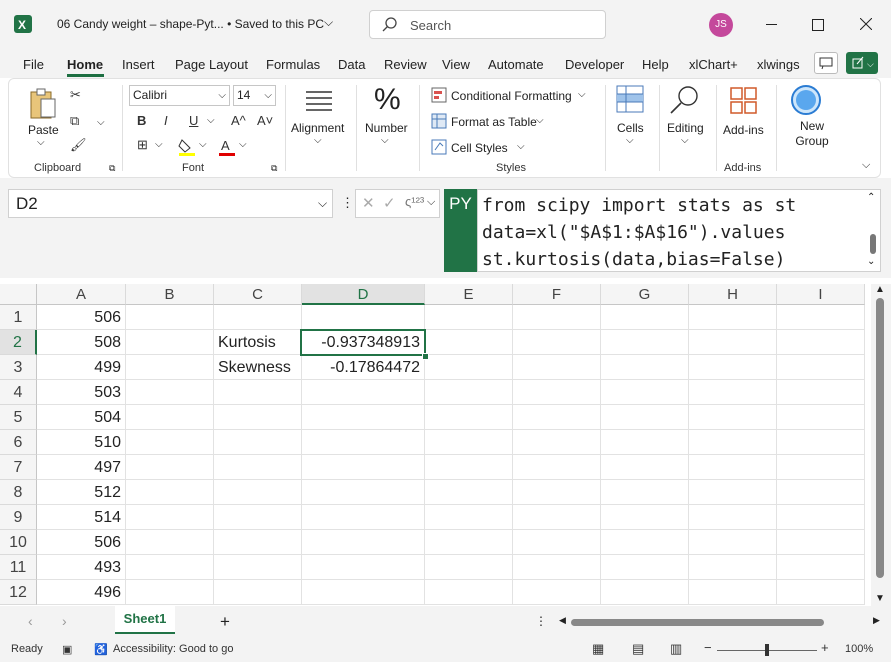 The height and width of the screenshot is (662, 891). I want to click on row-header: 12, so click(18, 592).